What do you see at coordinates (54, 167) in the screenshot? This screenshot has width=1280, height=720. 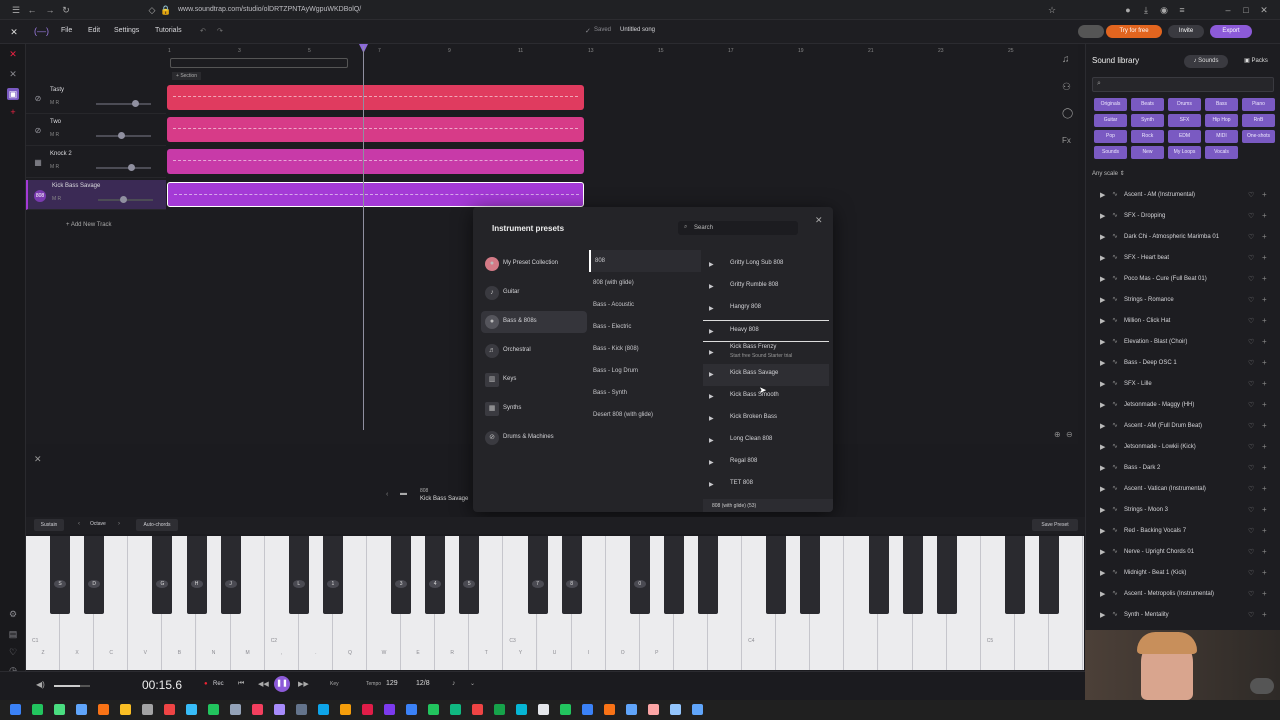 I see `track-controls: M R` at bounding box center [54, 167].